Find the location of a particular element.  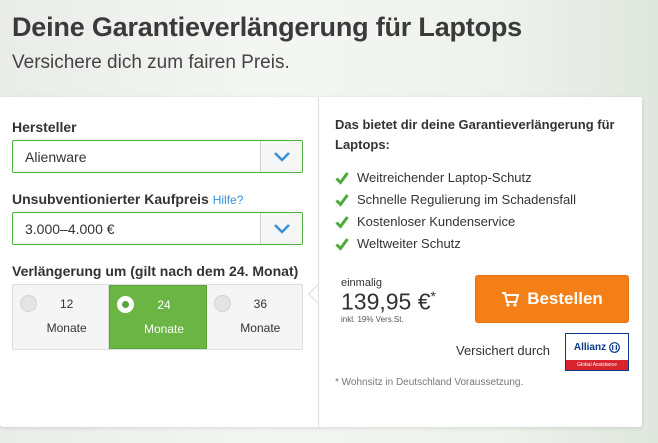

benefit-text: Weitreichender Laptop-Schutz is located at coordinates (444, 177).